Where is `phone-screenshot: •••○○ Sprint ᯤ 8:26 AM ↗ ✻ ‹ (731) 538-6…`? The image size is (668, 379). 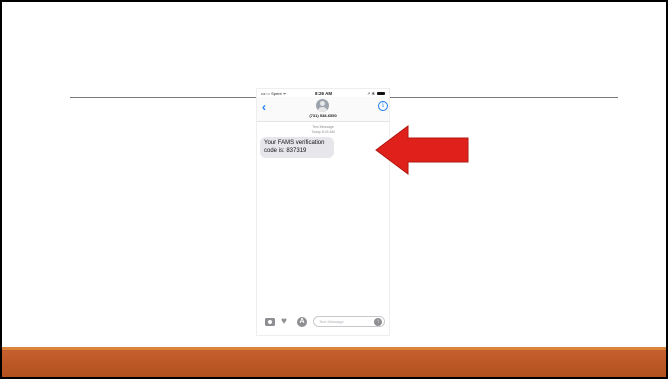
phone-screenshot: •••○○ Sprint ᯤ 8:26 AM ↗ ✻ ‹ (731) 538-6… is located at coordinates (323, 212).